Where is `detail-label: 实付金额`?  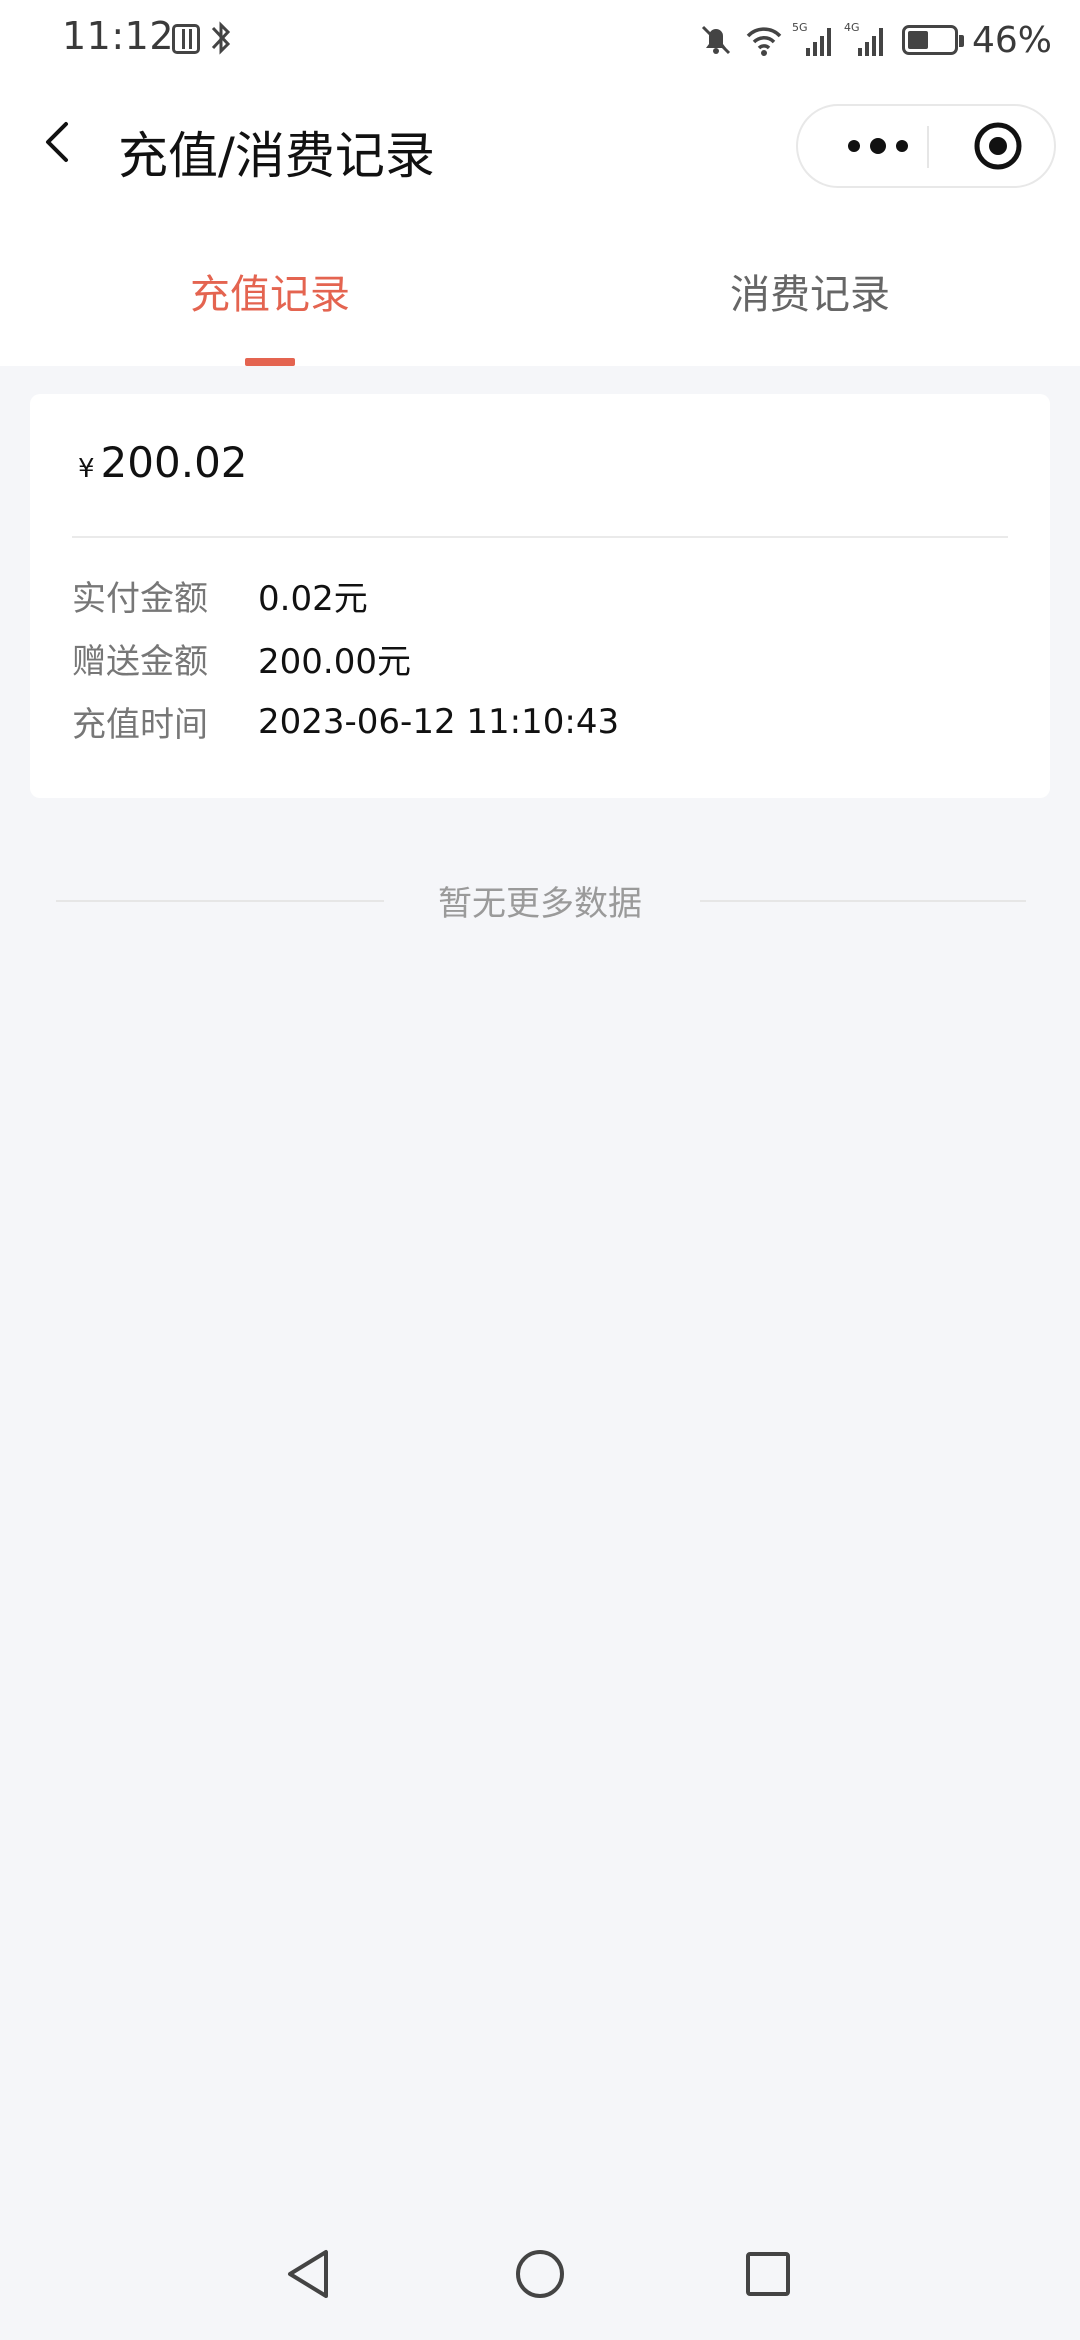 detail-label: 实付金额 is located at coordinates (140, 599).